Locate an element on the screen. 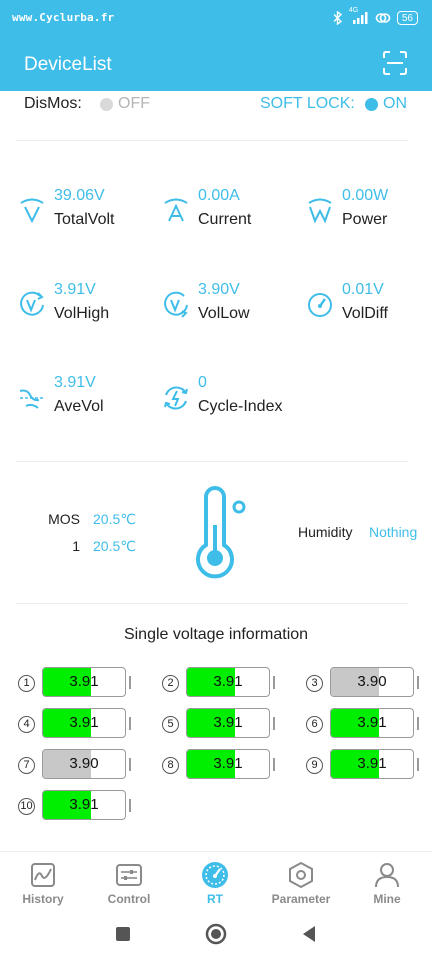 Image resolution: width=432 pixels, height=960 pixels. humidity-value: Nothing is located at coordinates (393, 532).